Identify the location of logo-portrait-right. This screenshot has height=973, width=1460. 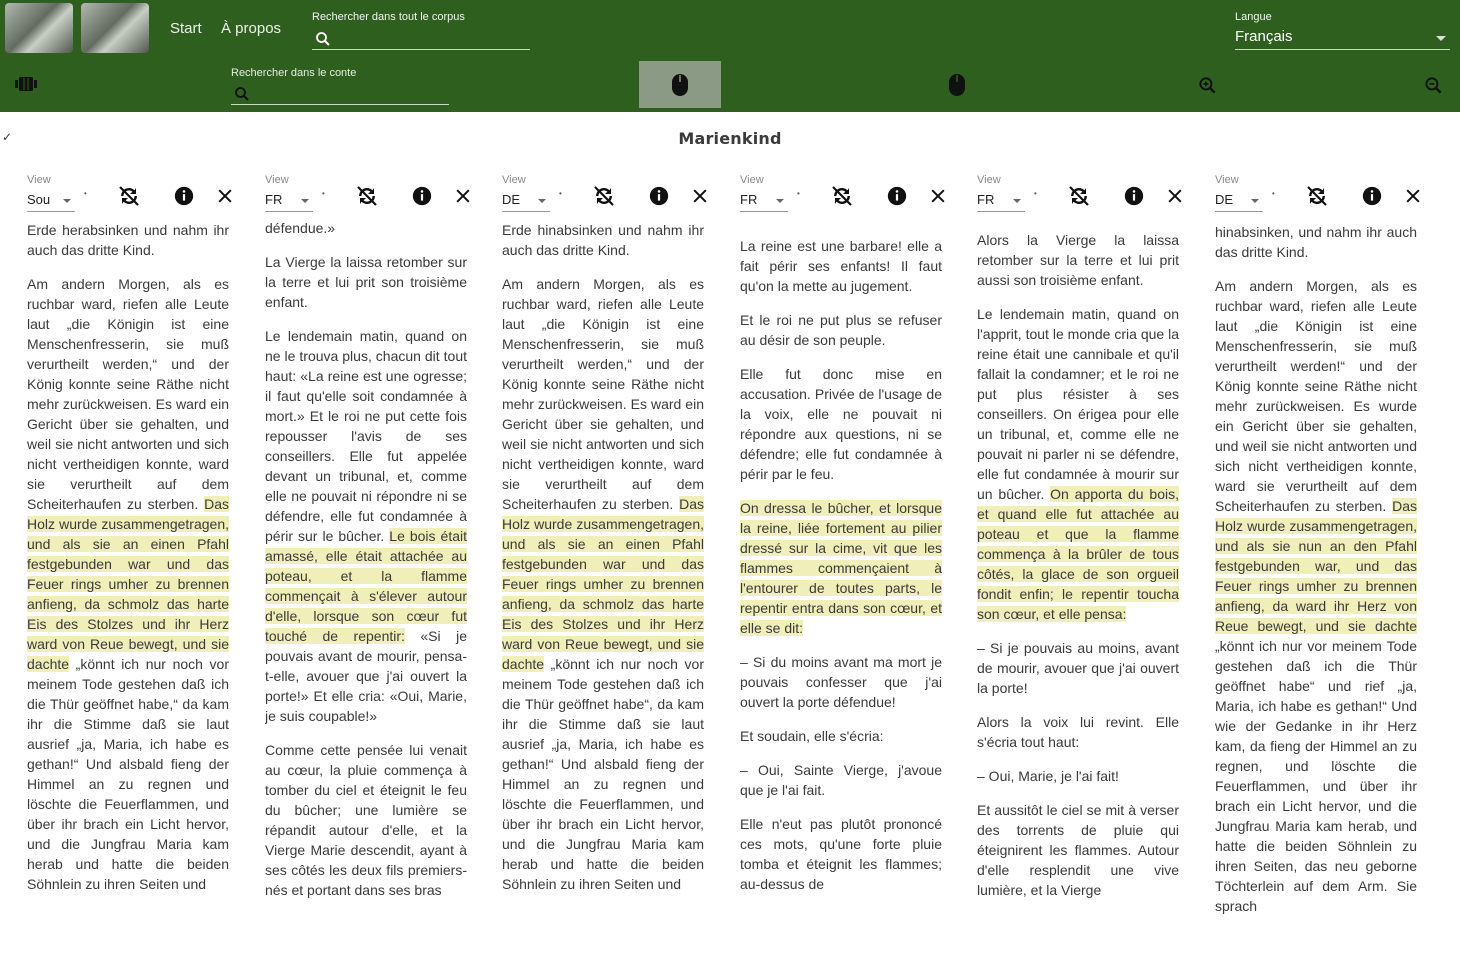
(115, 28).